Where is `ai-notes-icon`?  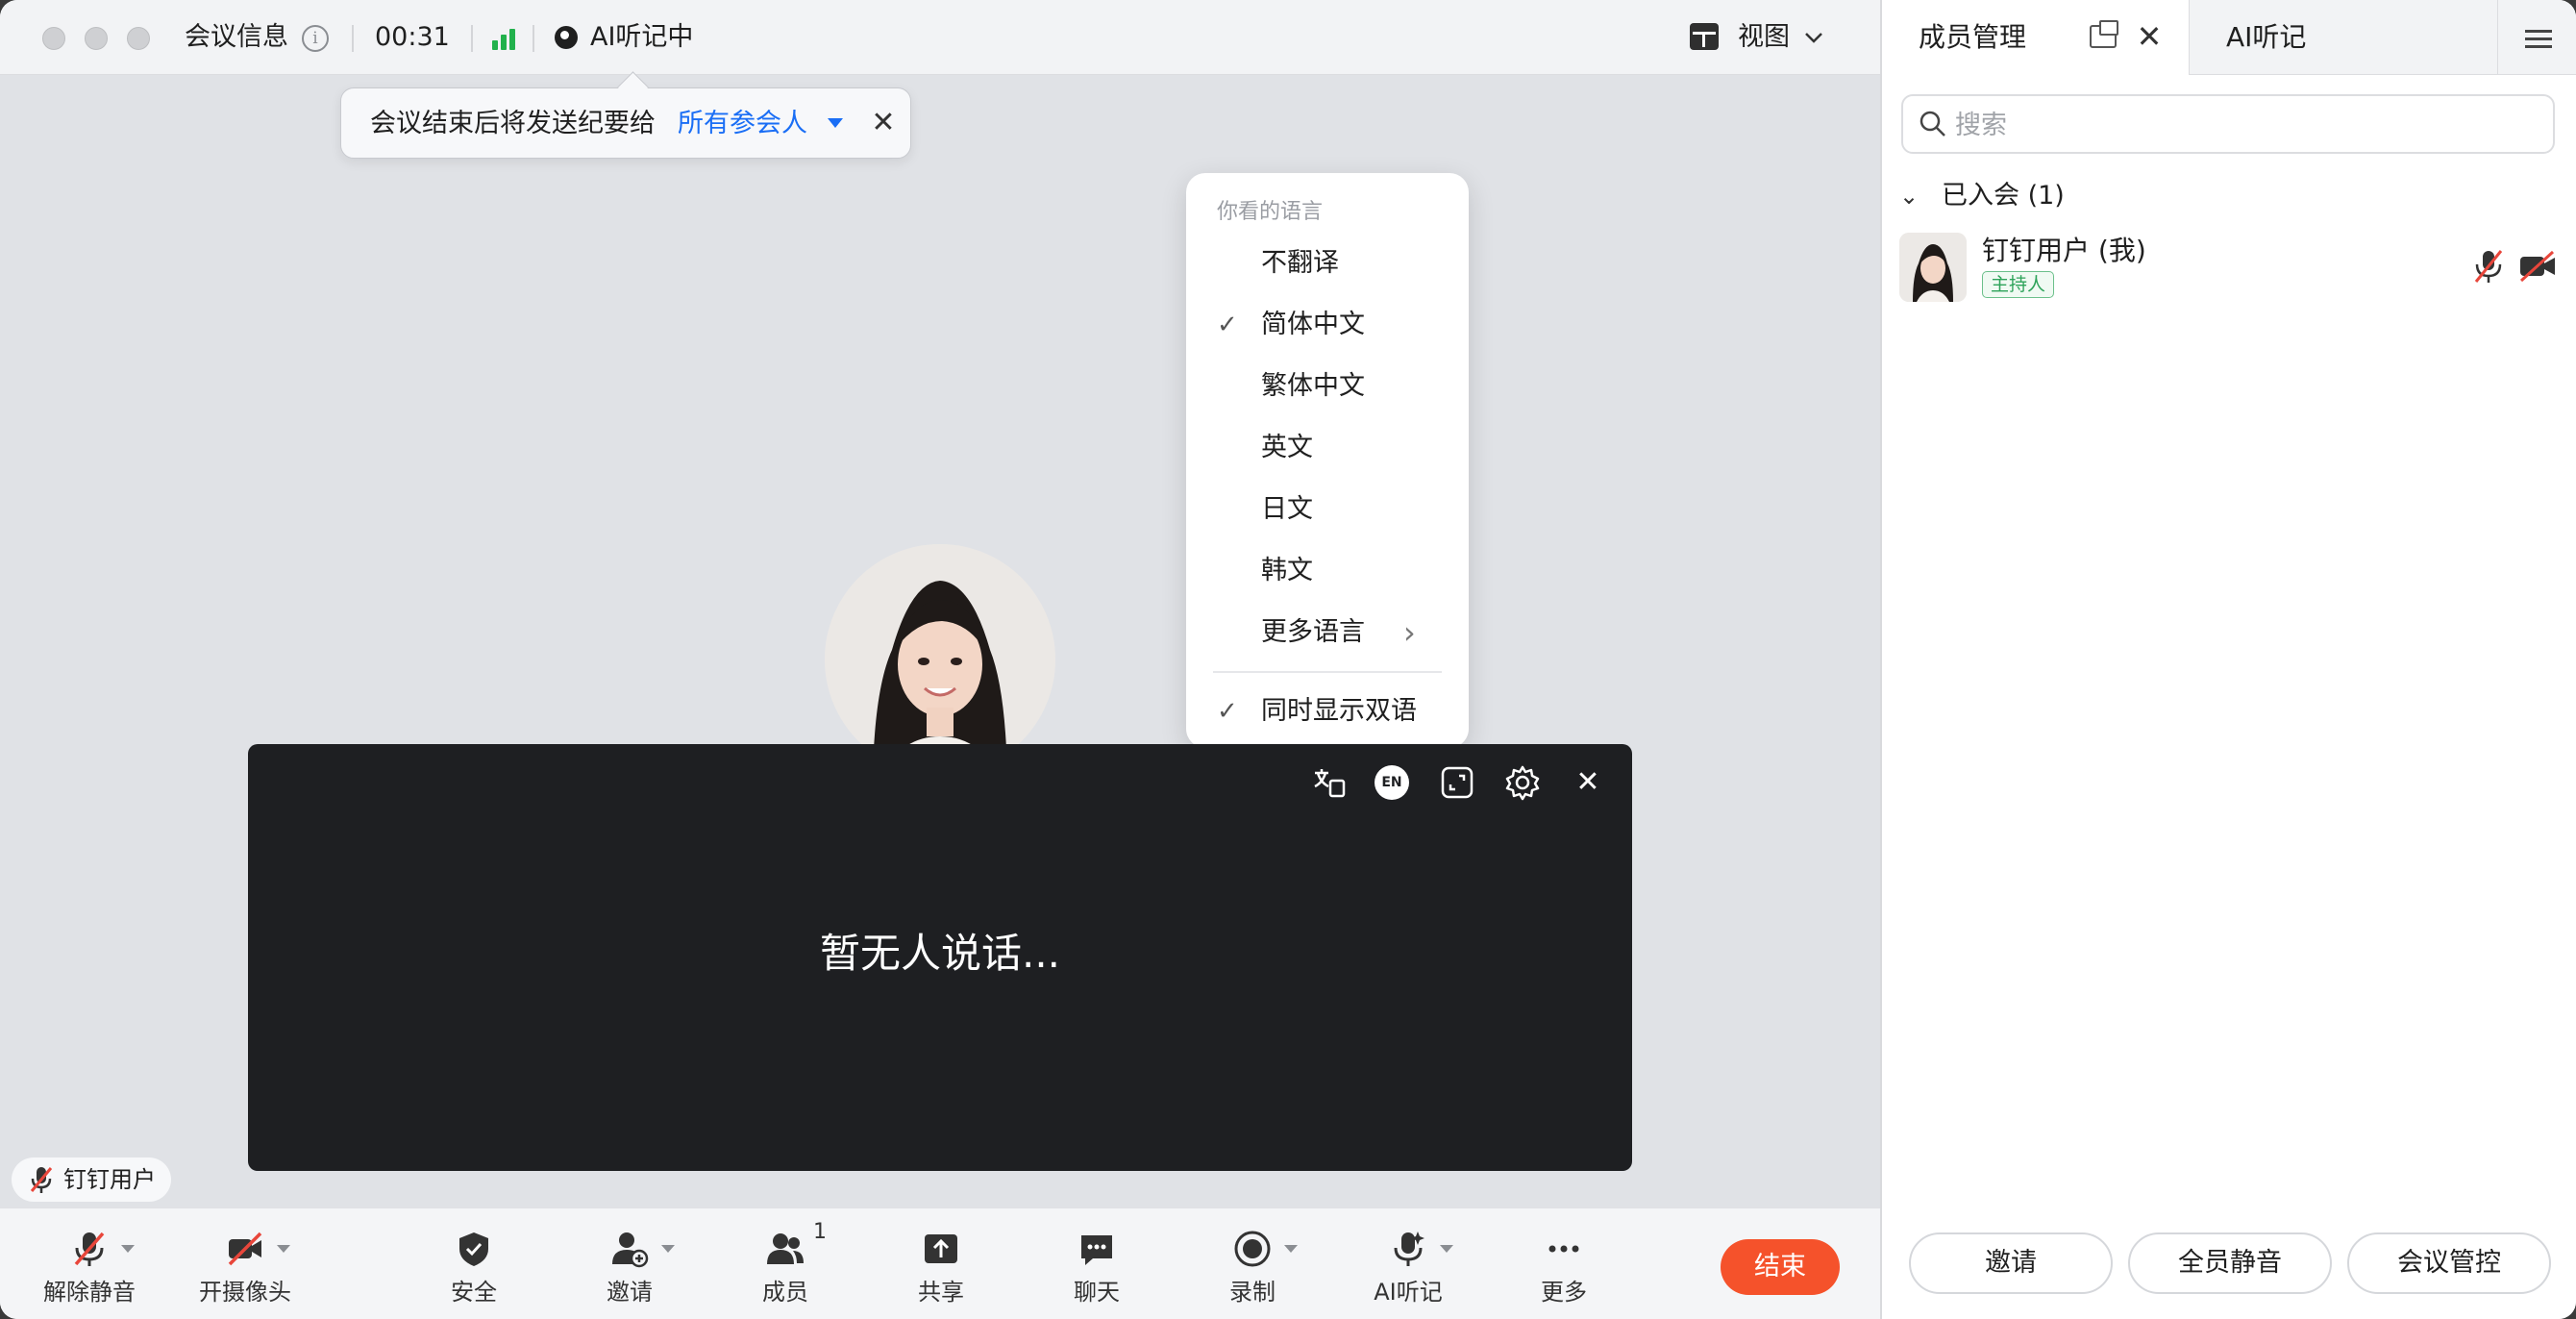
ai-notes-icon is located at coordinates (1409, 1249).